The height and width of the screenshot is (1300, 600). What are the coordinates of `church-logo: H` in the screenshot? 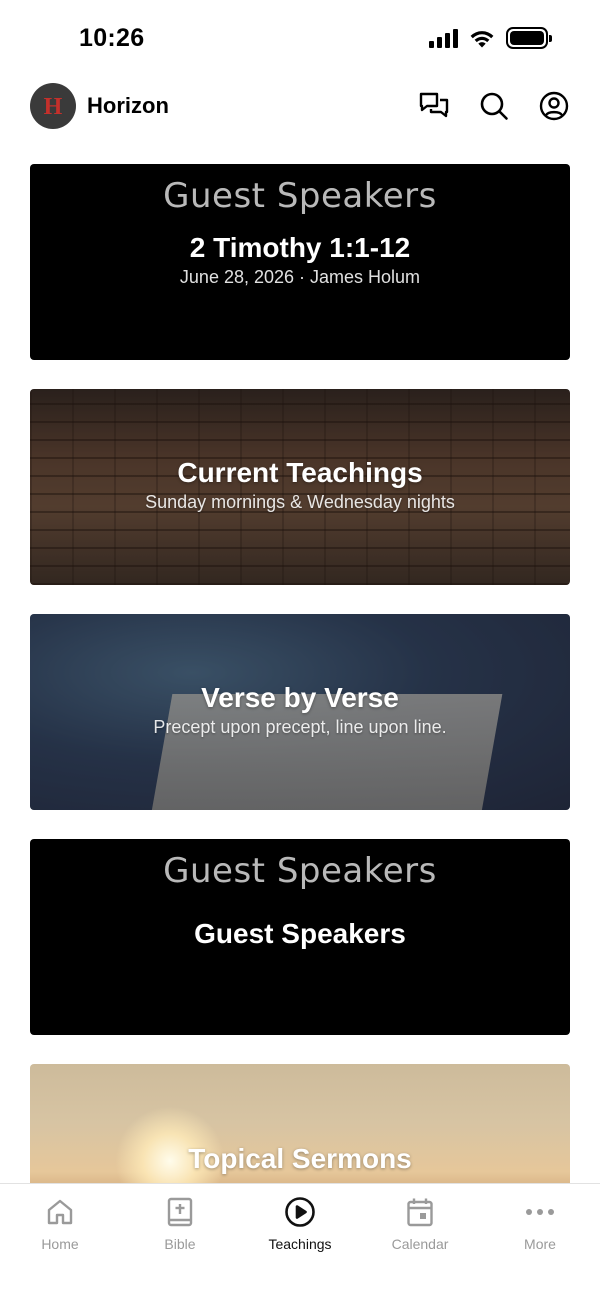 It's located at (53, 106).